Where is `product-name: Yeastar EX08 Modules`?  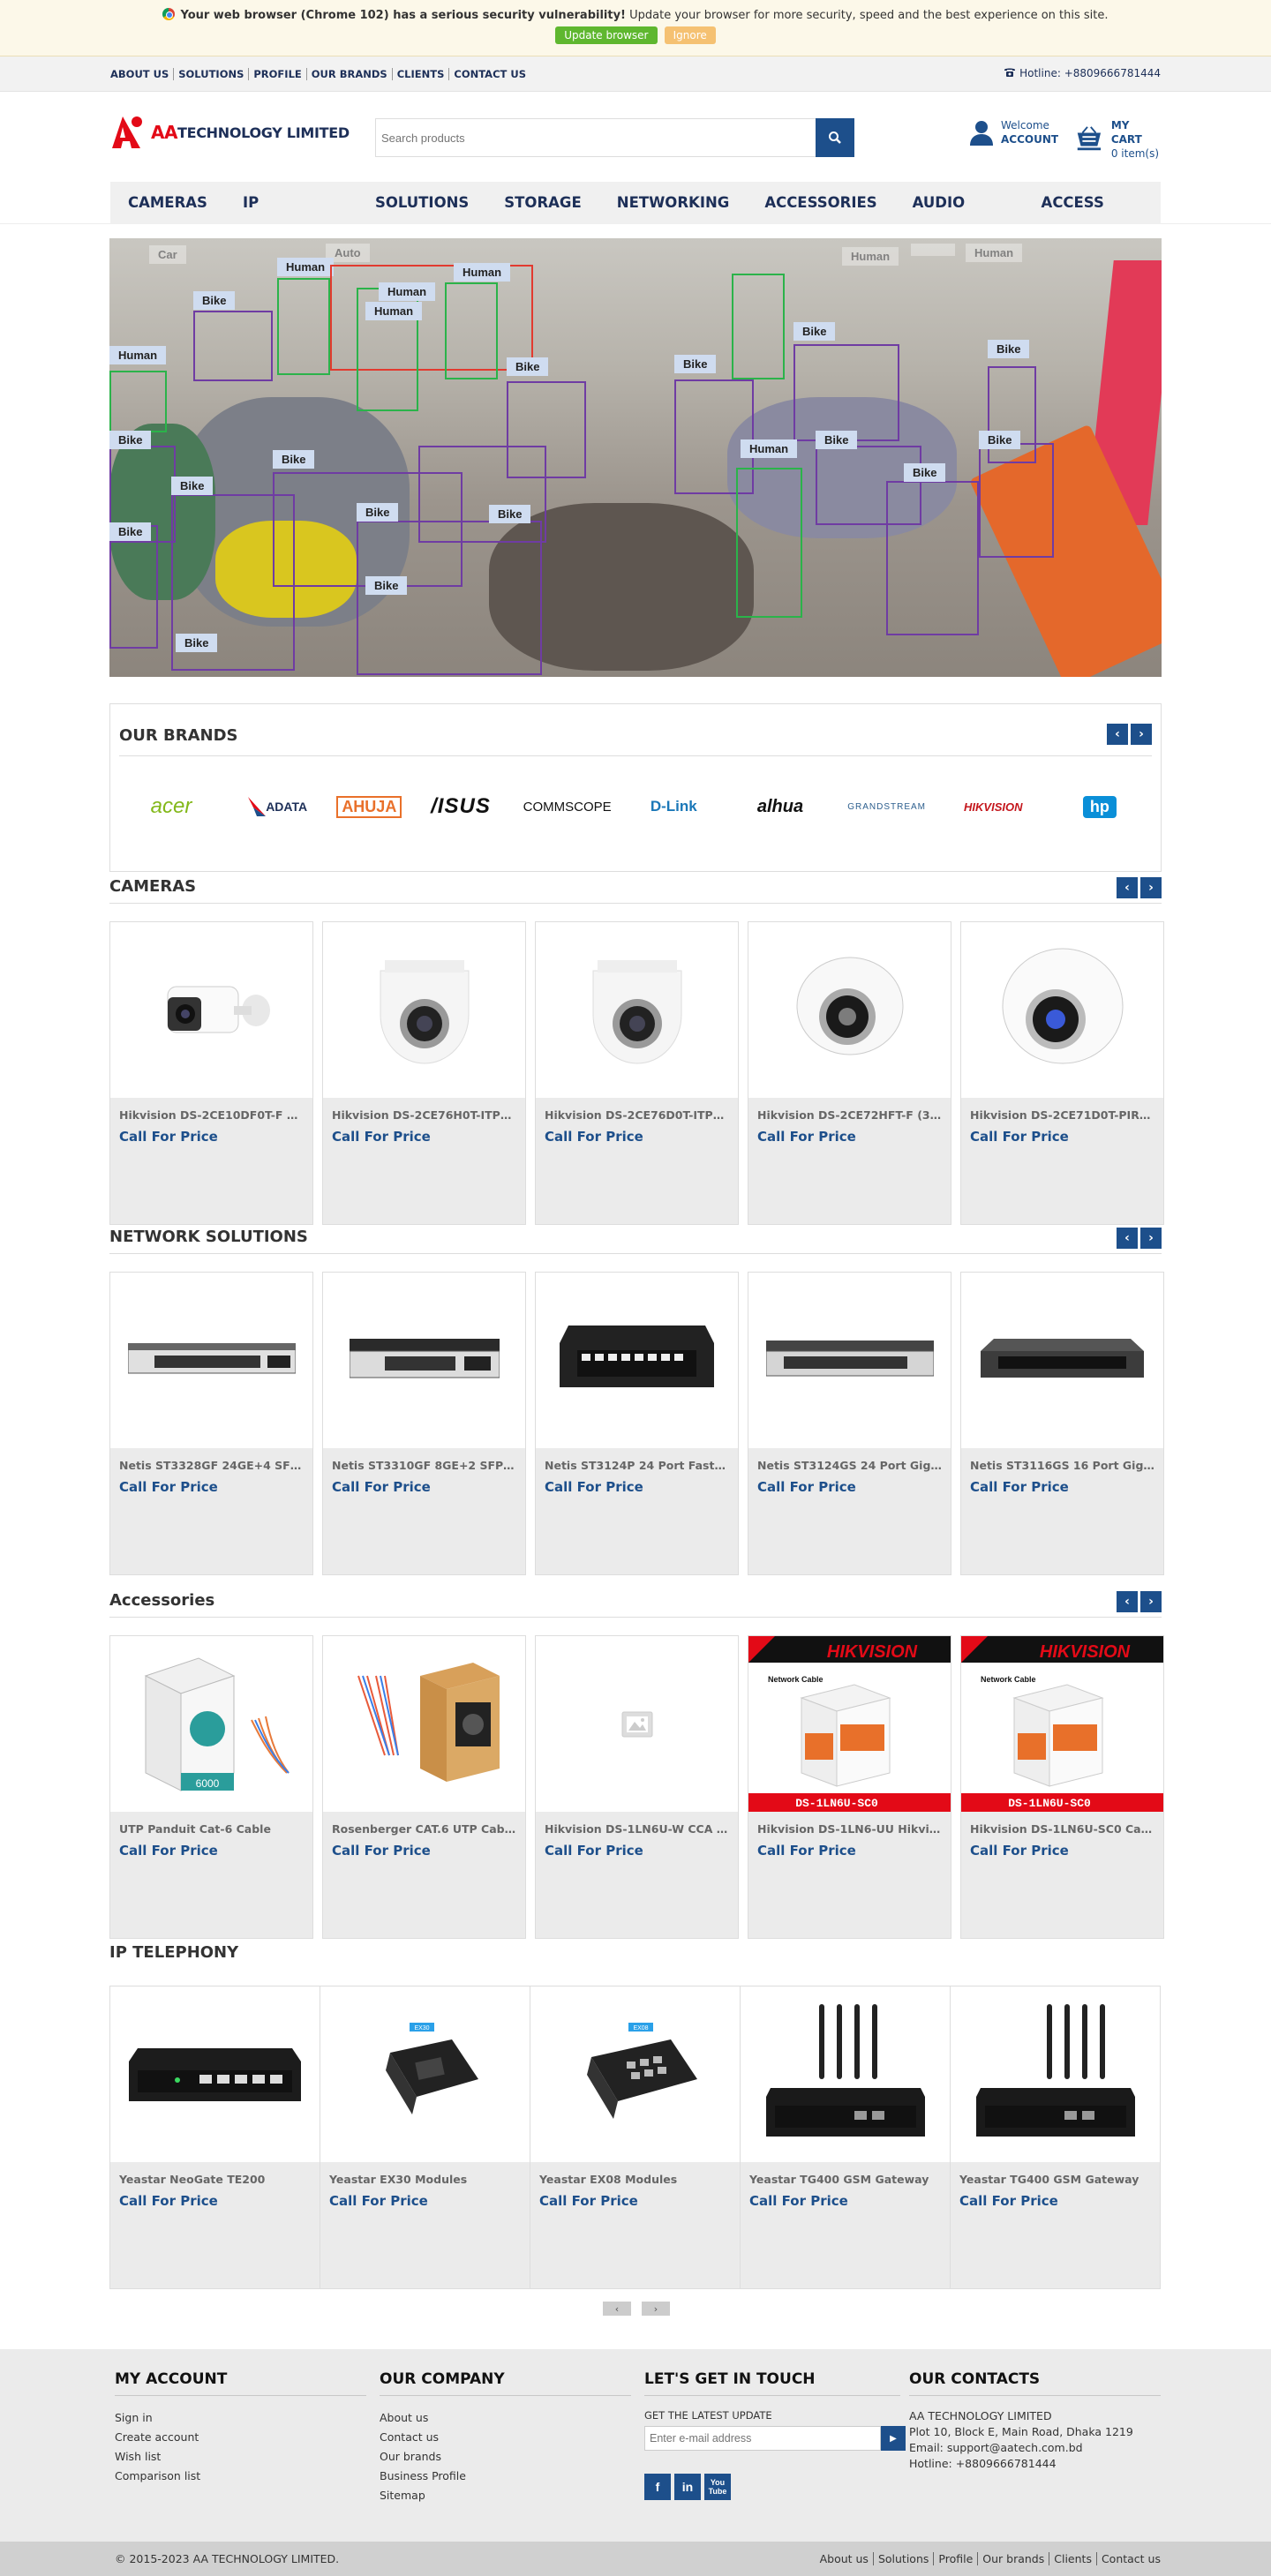 product-name: Yeastar EX08 Modules is located at coordinates (635, 2174).